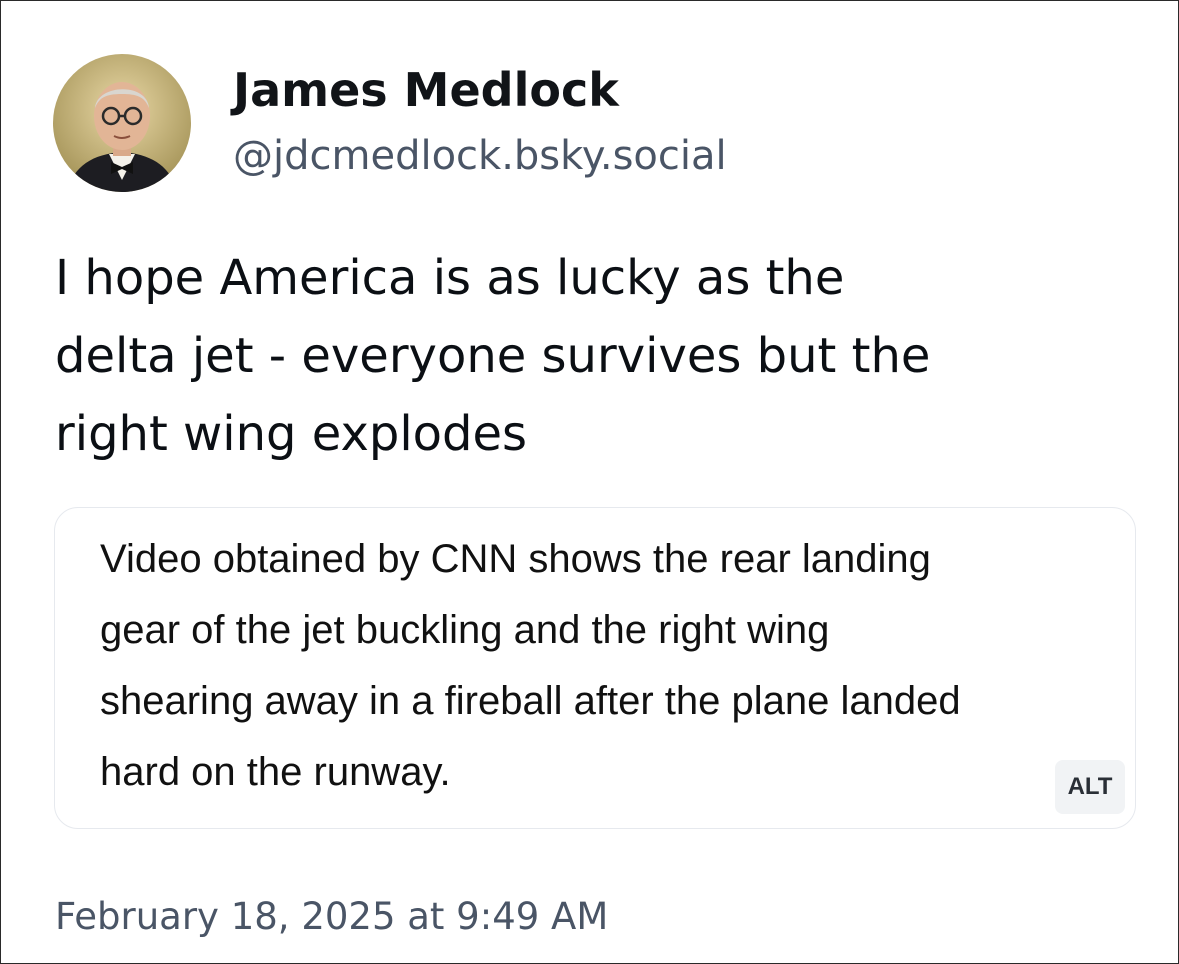 This screenshot has width=1179, height=964. I want to click on author-handle: @jdcmedlock.bsky.social, so click(480, 156).